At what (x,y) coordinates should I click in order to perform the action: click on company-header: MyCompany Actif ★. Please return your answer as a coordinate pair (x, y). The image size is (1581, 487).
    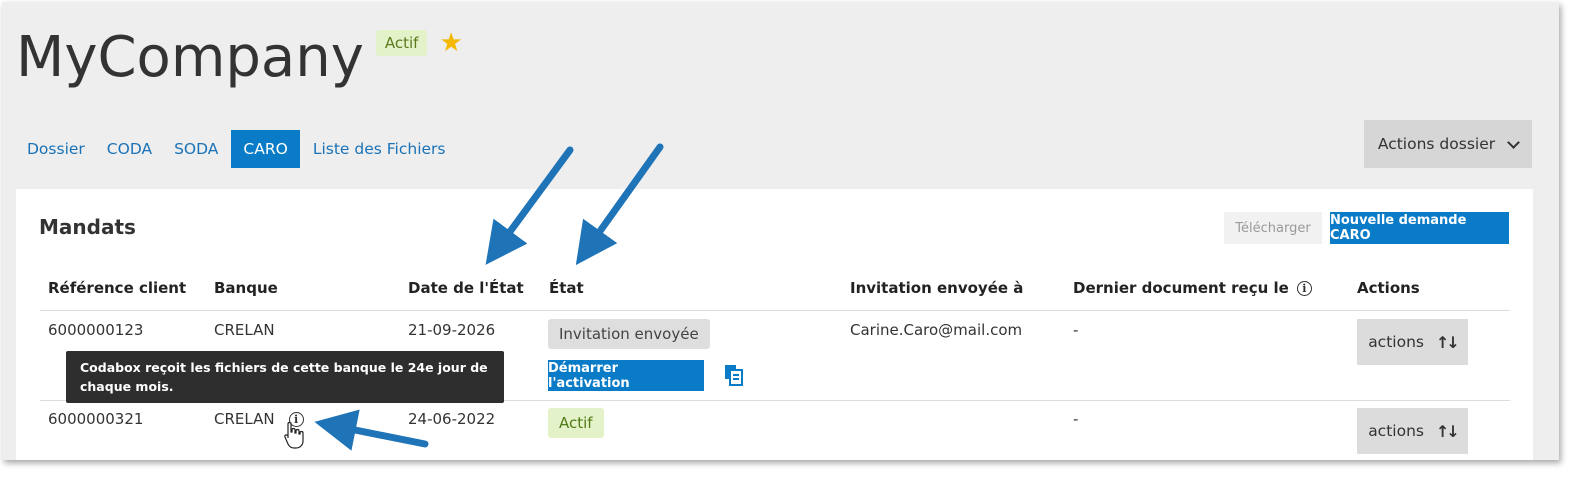
    Looking at the image, I should click on (239, 58).